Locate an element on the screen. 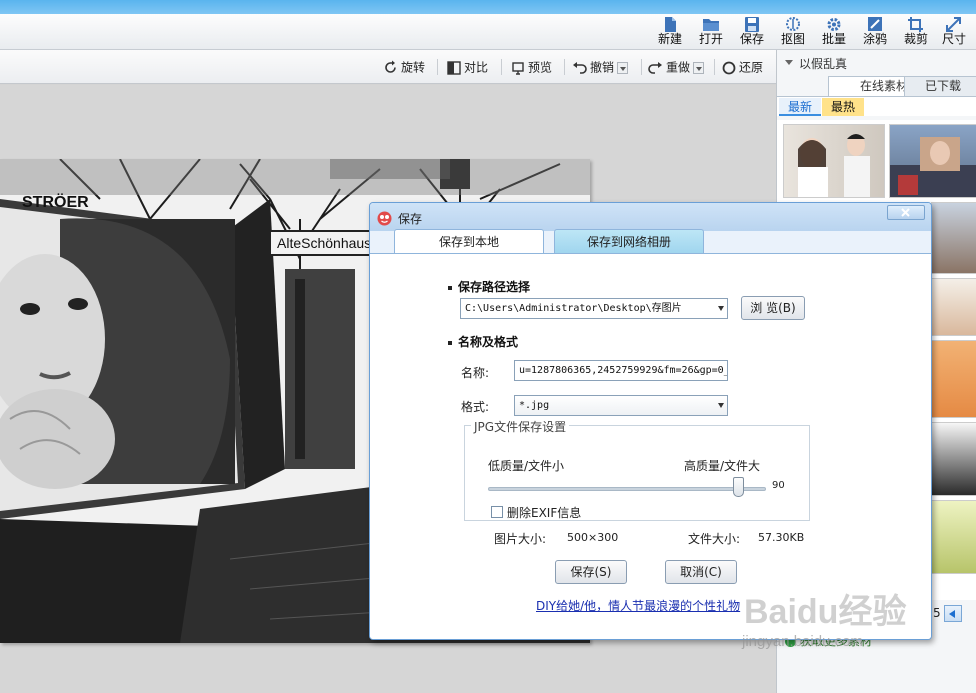 This screenshot has height=693, width=976. cutout-icon is located at coordinates (793, 24).